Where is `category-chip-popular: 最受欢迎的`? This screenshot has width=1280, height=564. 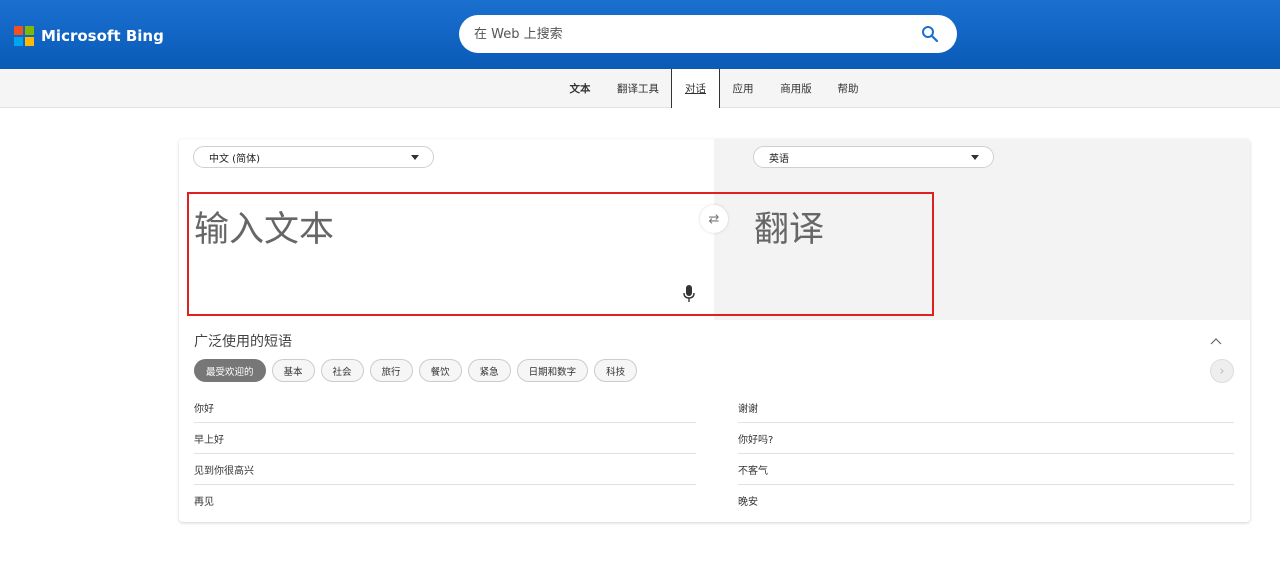 category-chip-popular: 最受欢迎的 is located at coordinates (230, 370).